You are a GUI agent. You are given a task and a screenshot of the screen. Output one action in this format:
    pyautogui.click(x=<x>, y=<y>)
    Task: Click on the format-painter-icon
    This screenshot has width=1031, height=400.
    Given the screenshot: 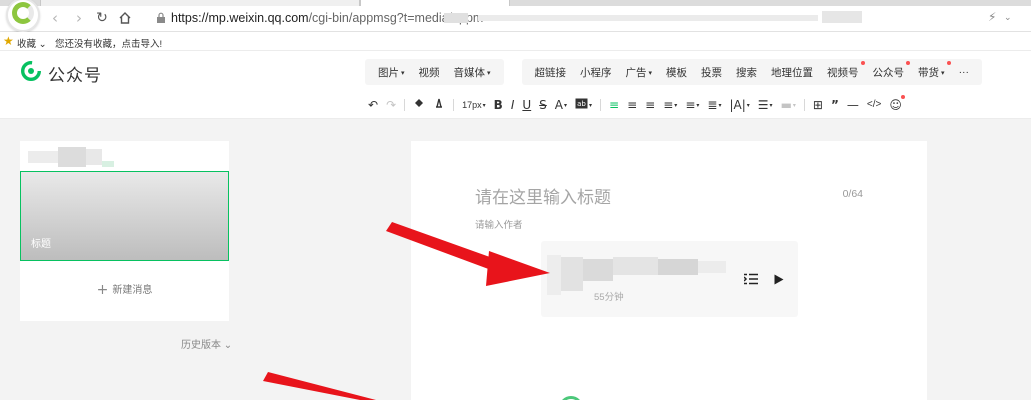 What is the action you would take?
    pyautogui.click(x=419, y=105)
    